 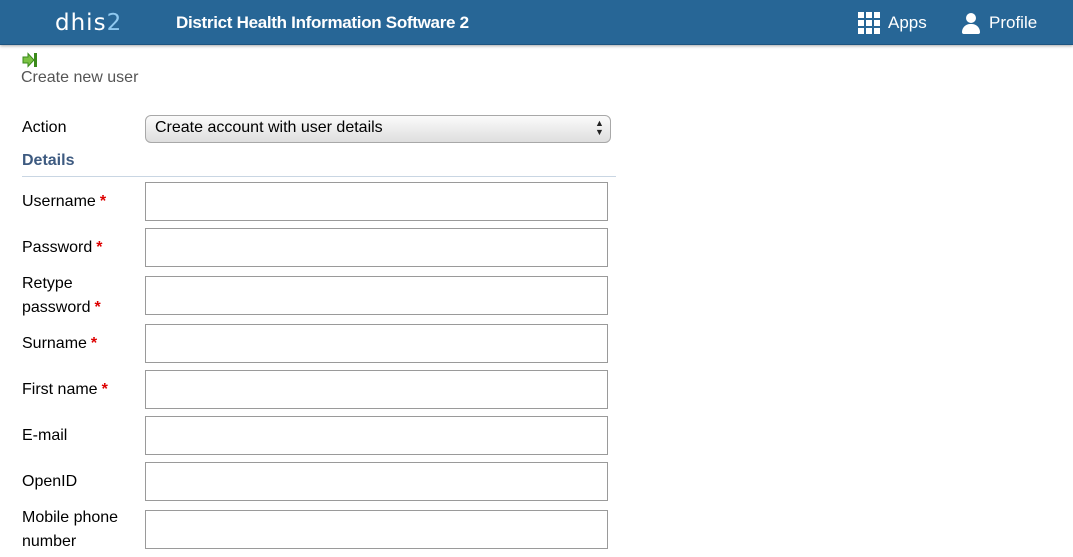 What do you see at coordinates (47, 283) in the screenshot?
I see `retype-password-label-line1: Retype` at bounding box center [47, 283].